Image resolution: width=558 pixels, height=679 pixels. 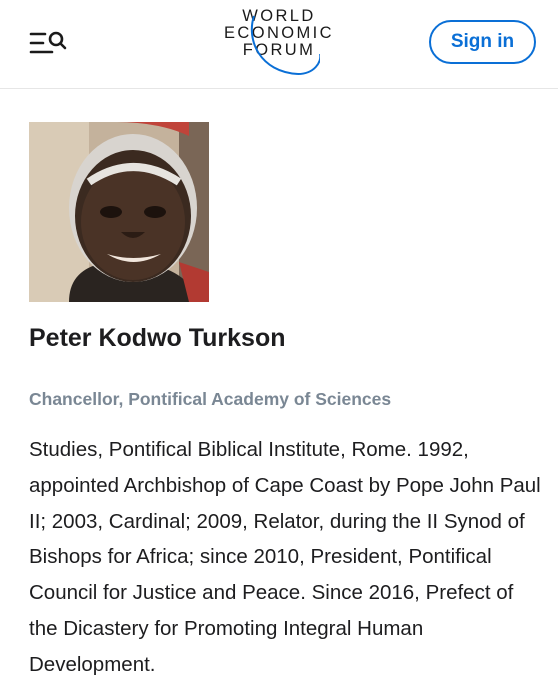 I want to click on logo-arc-icon, so click(x=285, y=45).